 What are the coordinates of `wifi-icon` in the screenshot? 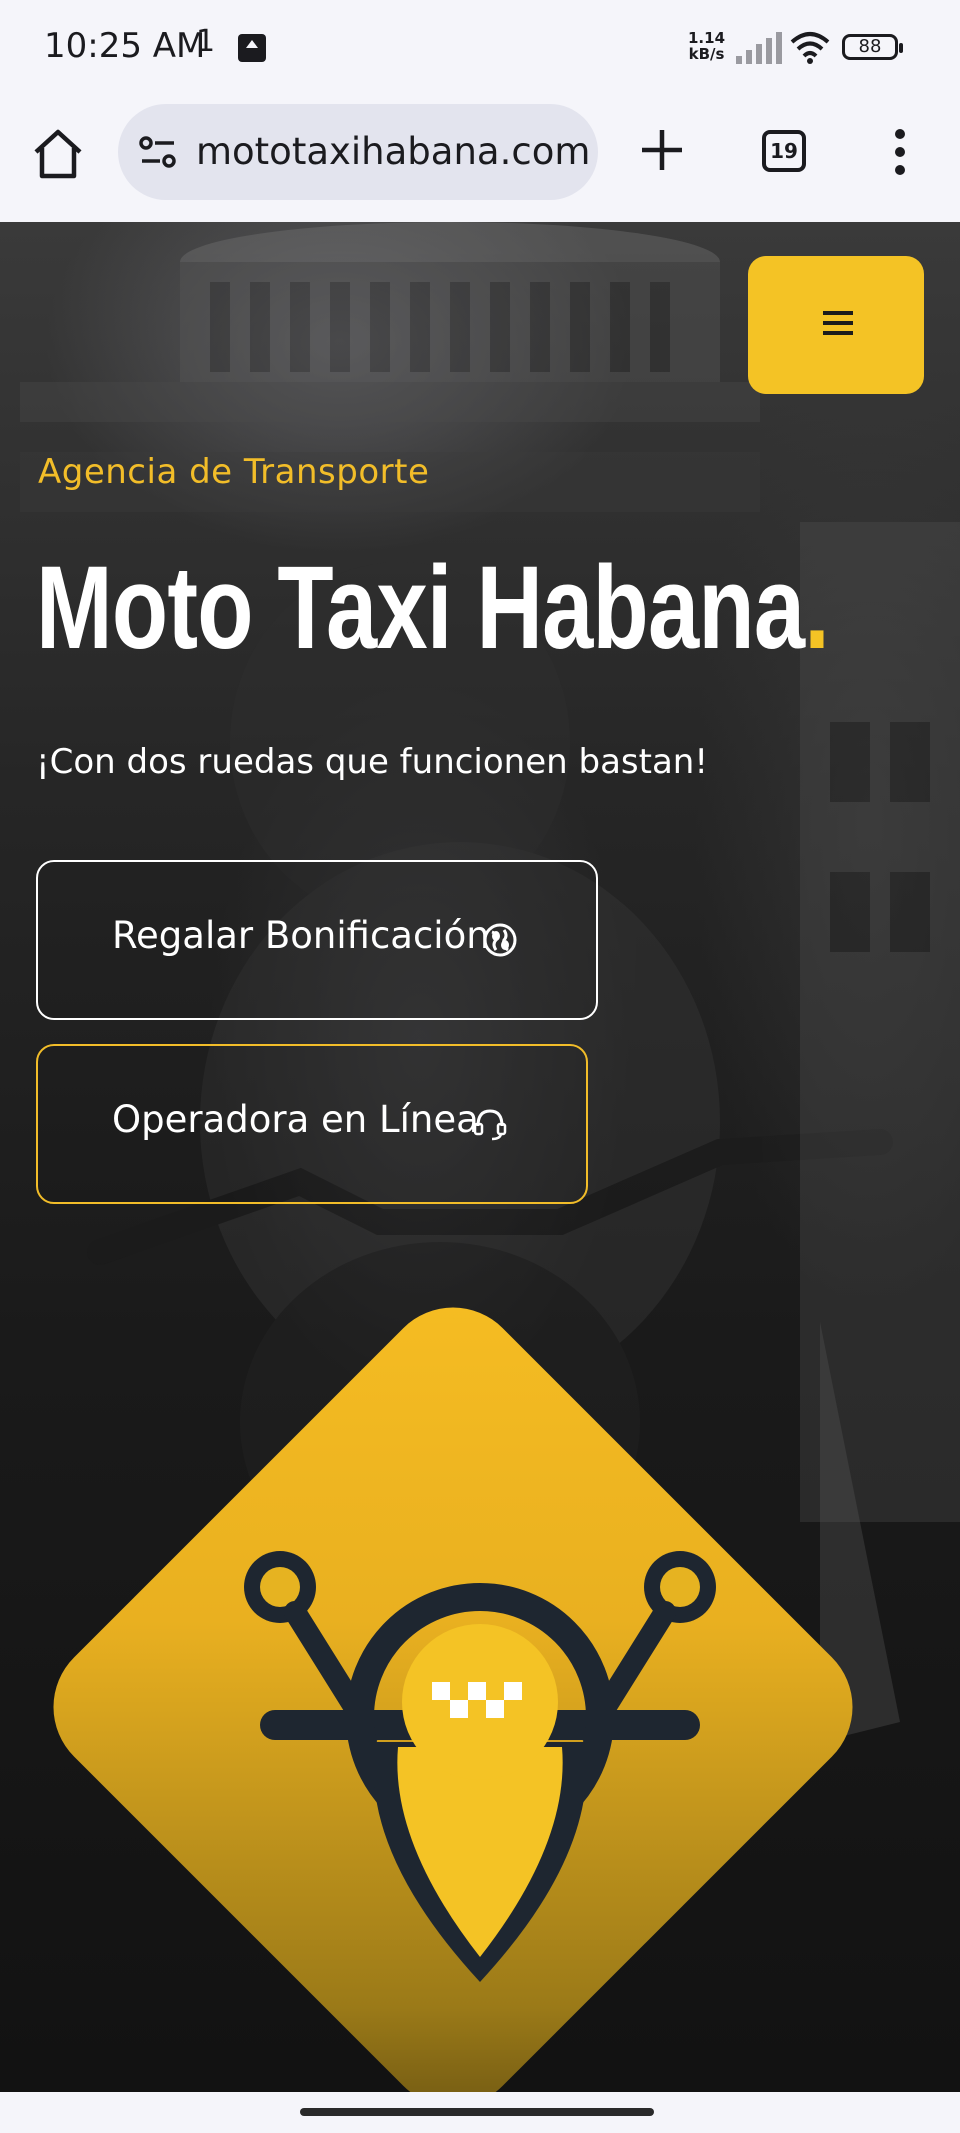 It's located at (810, 48).